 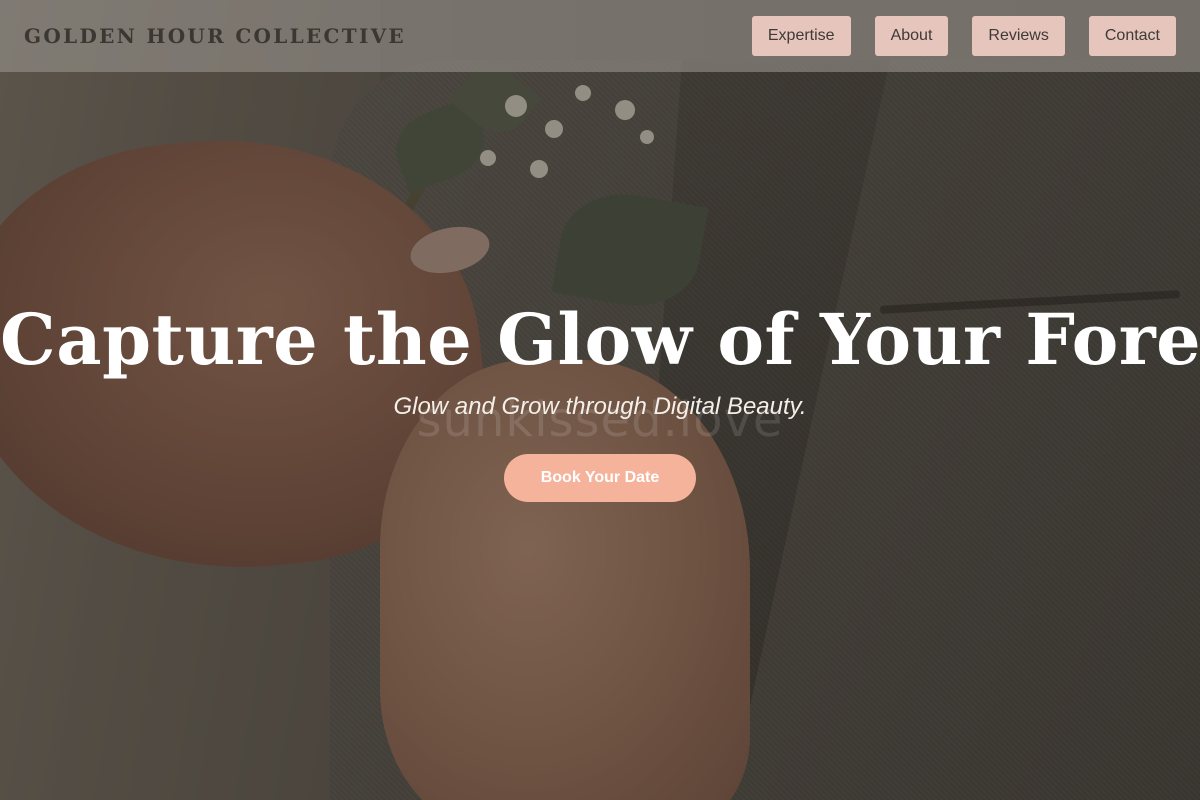 I want to click on nav-contact-button: Contact, so click(x=1132, y=36).